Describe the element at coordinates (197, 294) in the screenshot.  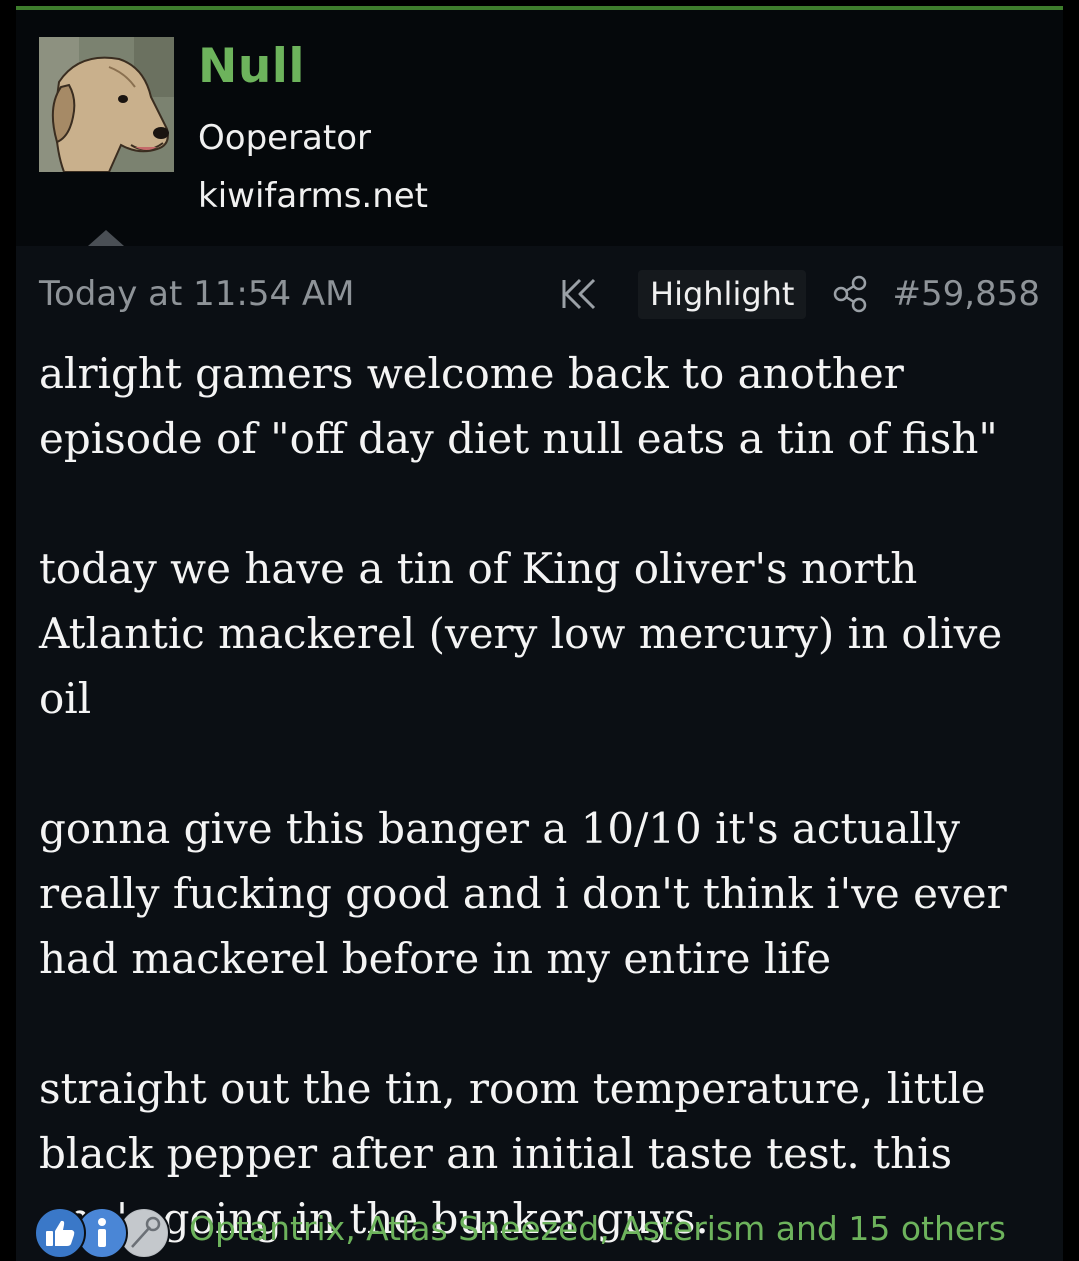
I see `post-timestamp: Today at 11:54 AM` at that location.